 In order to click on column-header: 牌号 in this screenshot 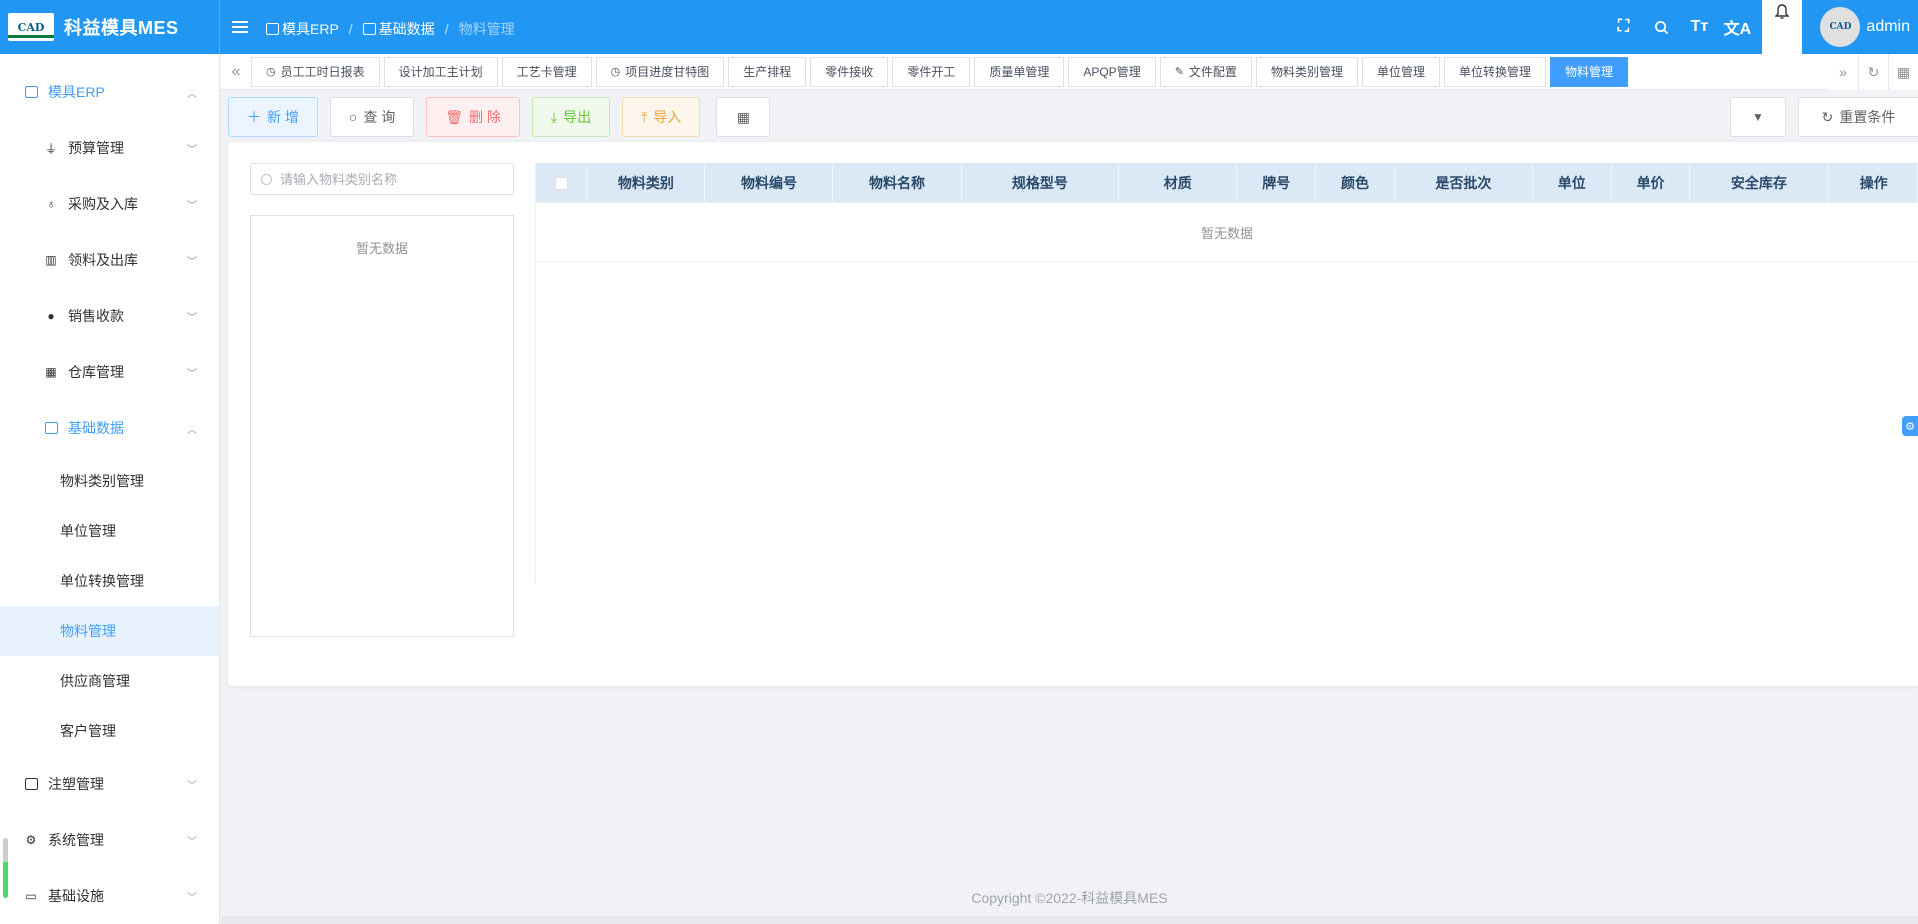, I will do `click(1277, 183)`.